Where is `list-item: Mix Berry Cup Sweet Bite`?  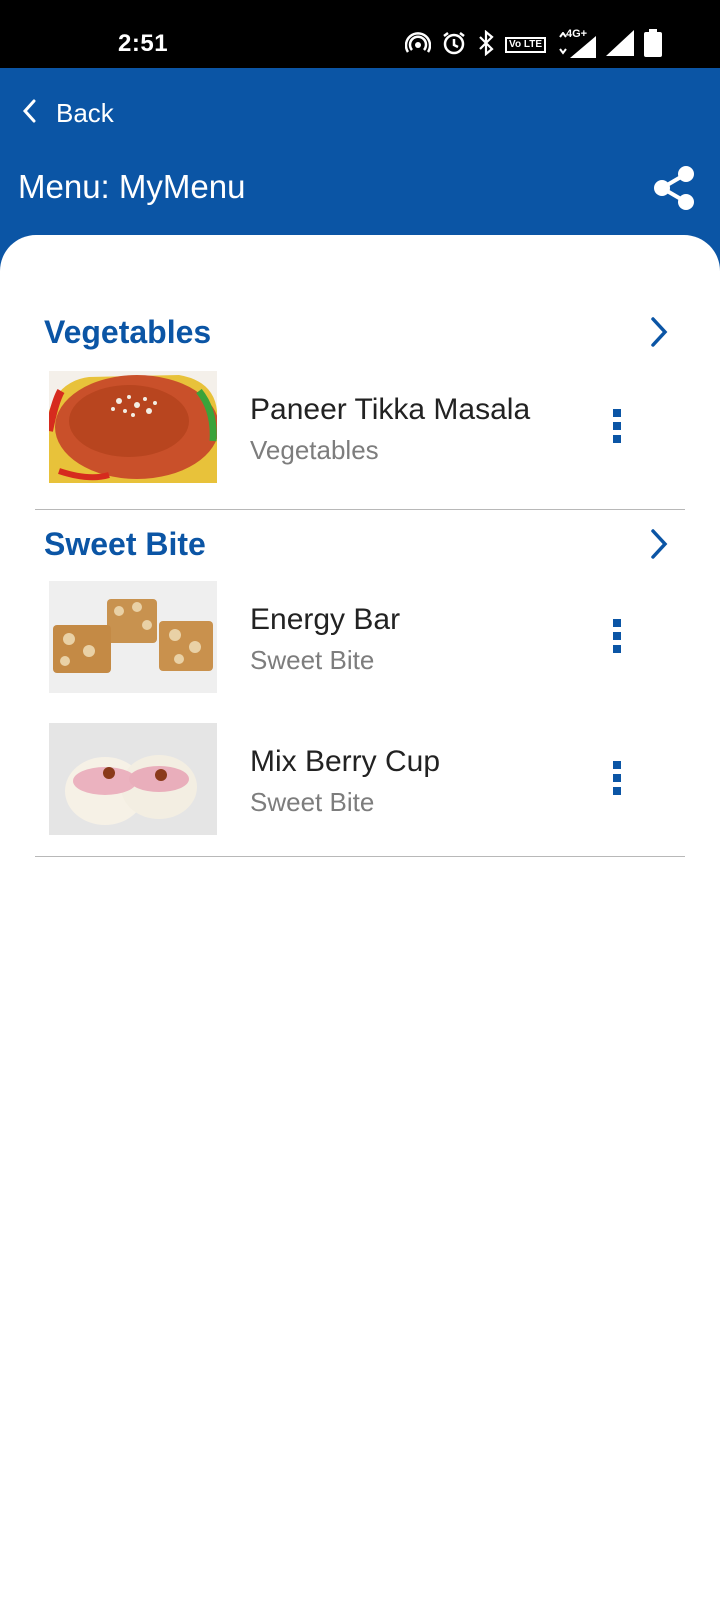
list-item: Mix Berry Cup Sweet Bite is located at coordinates (360, 779).